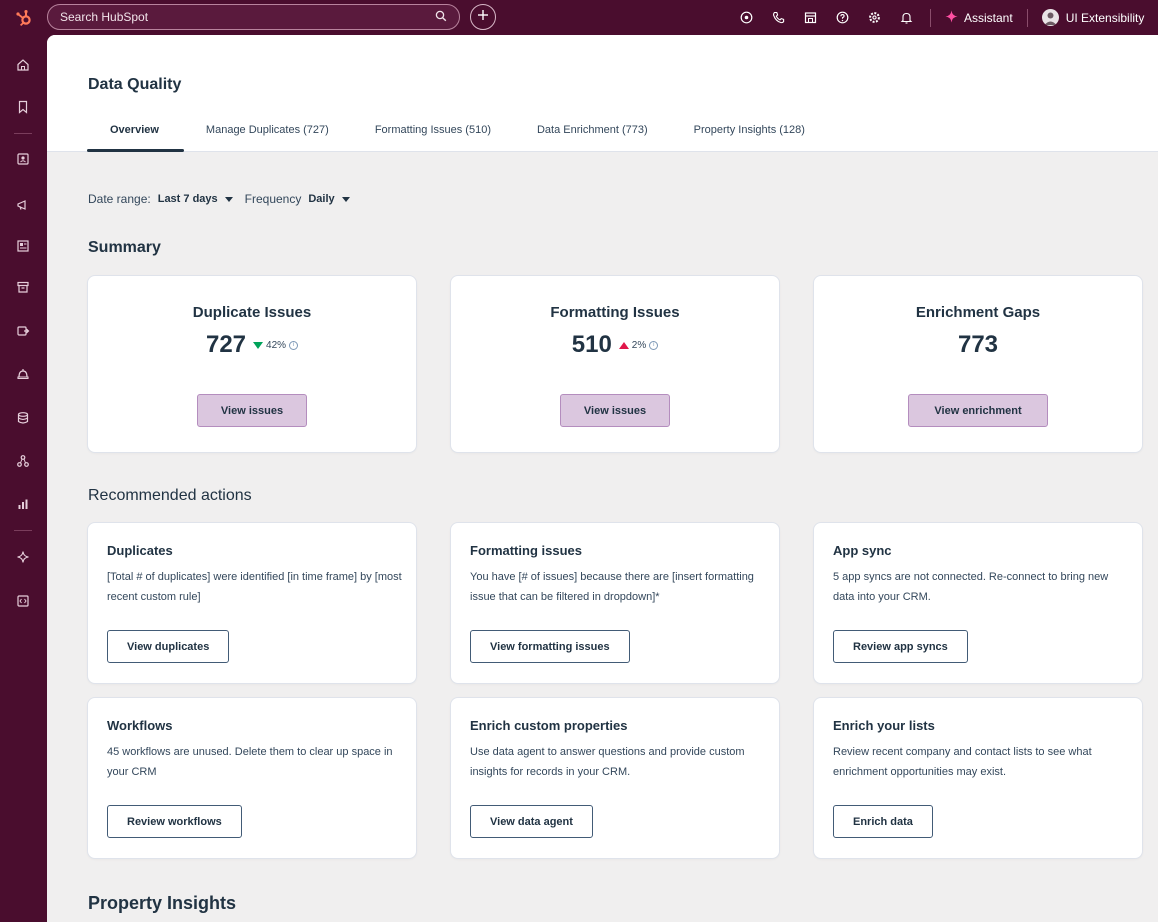  What do you see at coordinates (441, 17) in the screenshot?
I see `search-icon` at bounding box center [441, 17].